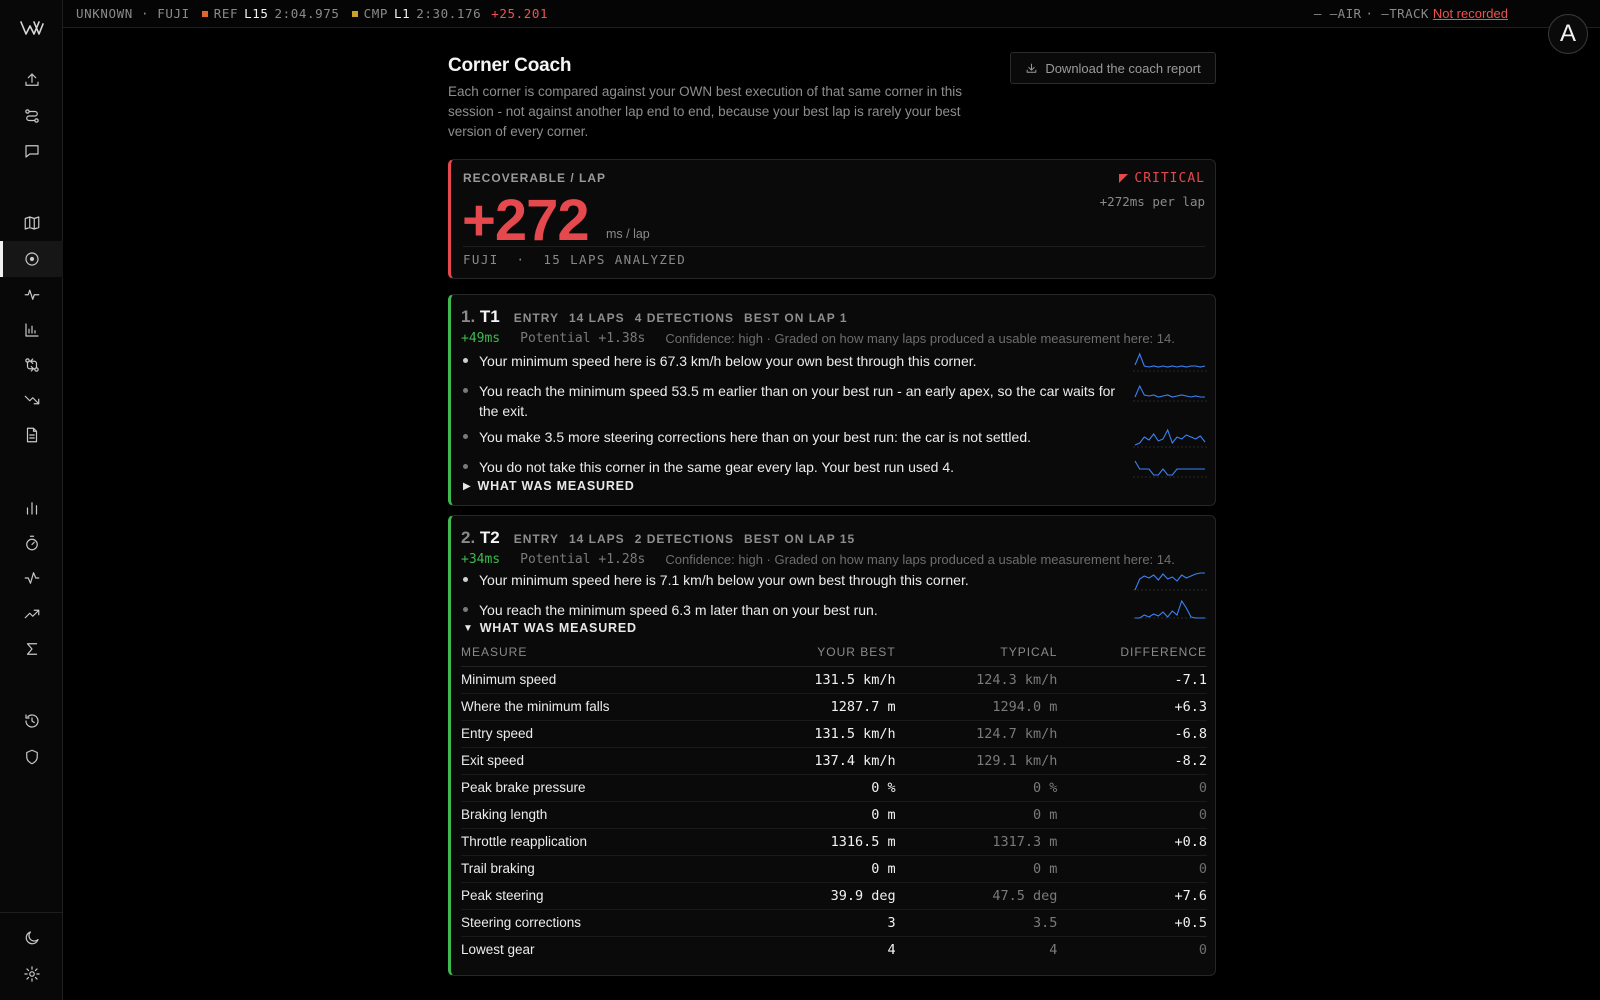  Describe the element at coordinates (976, 653) in the screenshot. I see `column-header: TYPICAL` at that location.